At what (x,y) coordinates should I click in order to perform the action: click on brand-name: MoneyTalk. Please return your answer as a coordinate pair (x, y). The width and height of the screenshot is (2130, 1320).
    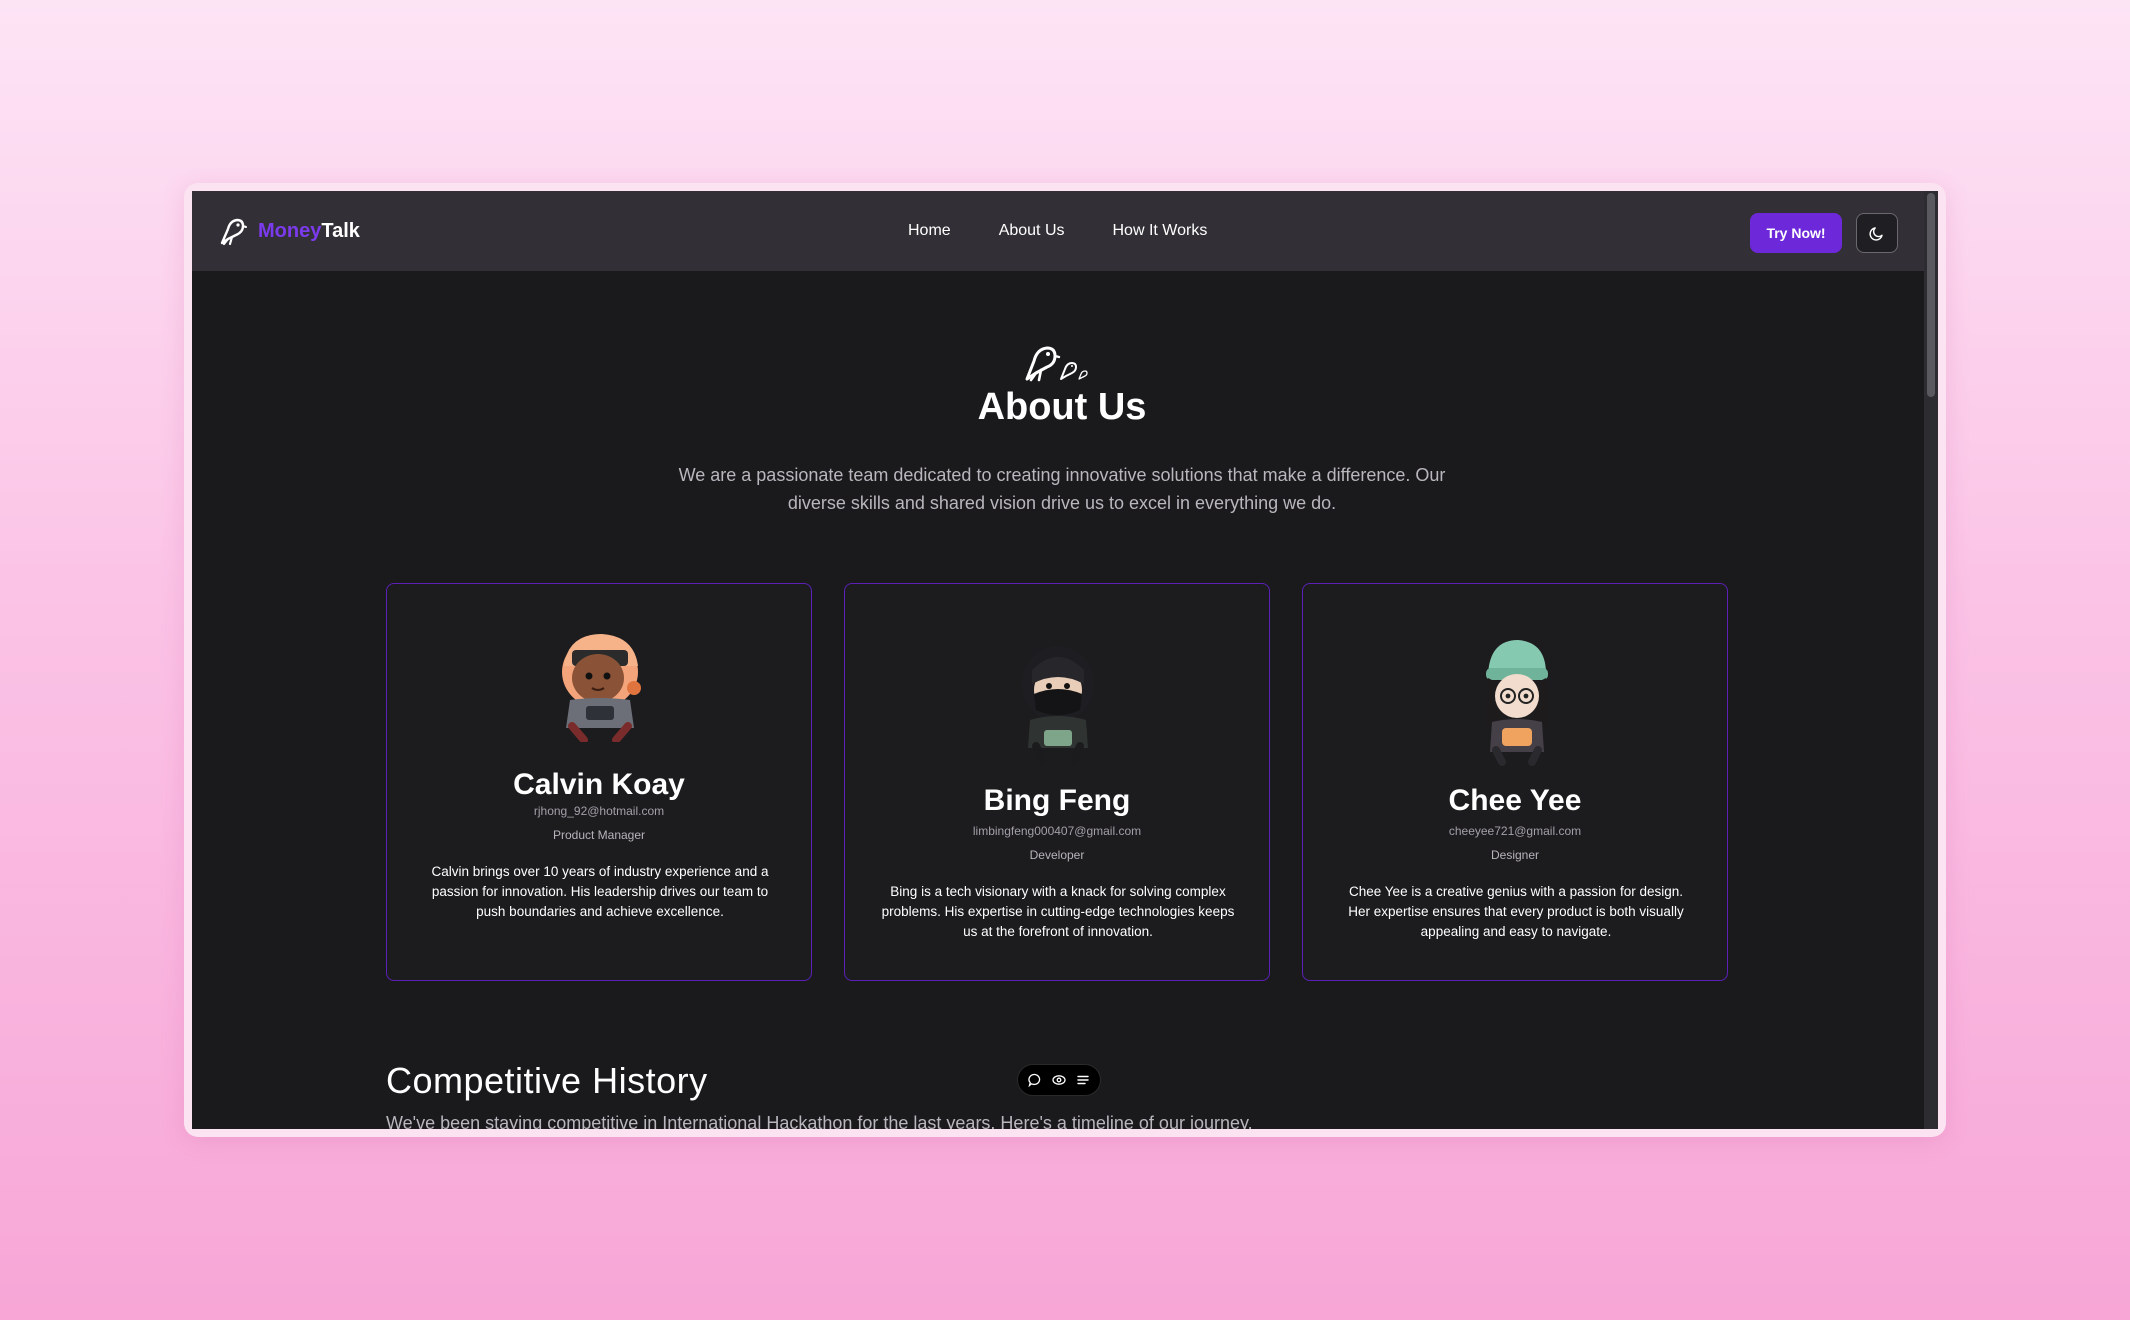
    Looking at the image, I should click on (309, 231).